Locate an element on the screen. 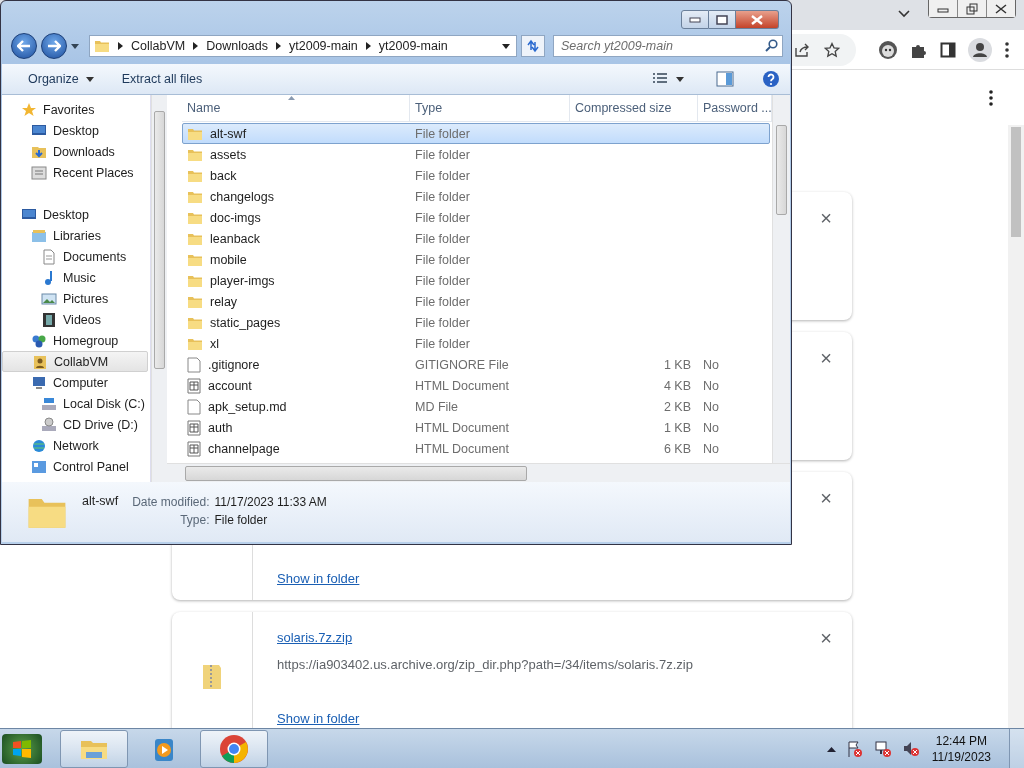  preview-pane-icon is located at coordinates (725, 79).